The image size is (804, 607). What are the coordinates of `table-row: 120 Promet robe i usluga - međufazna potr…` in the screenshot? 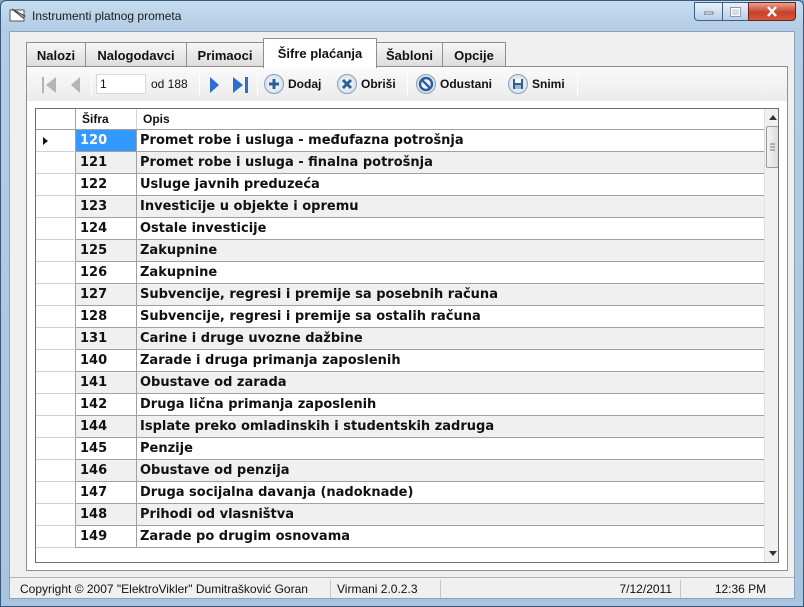 It's located at (400, 141).